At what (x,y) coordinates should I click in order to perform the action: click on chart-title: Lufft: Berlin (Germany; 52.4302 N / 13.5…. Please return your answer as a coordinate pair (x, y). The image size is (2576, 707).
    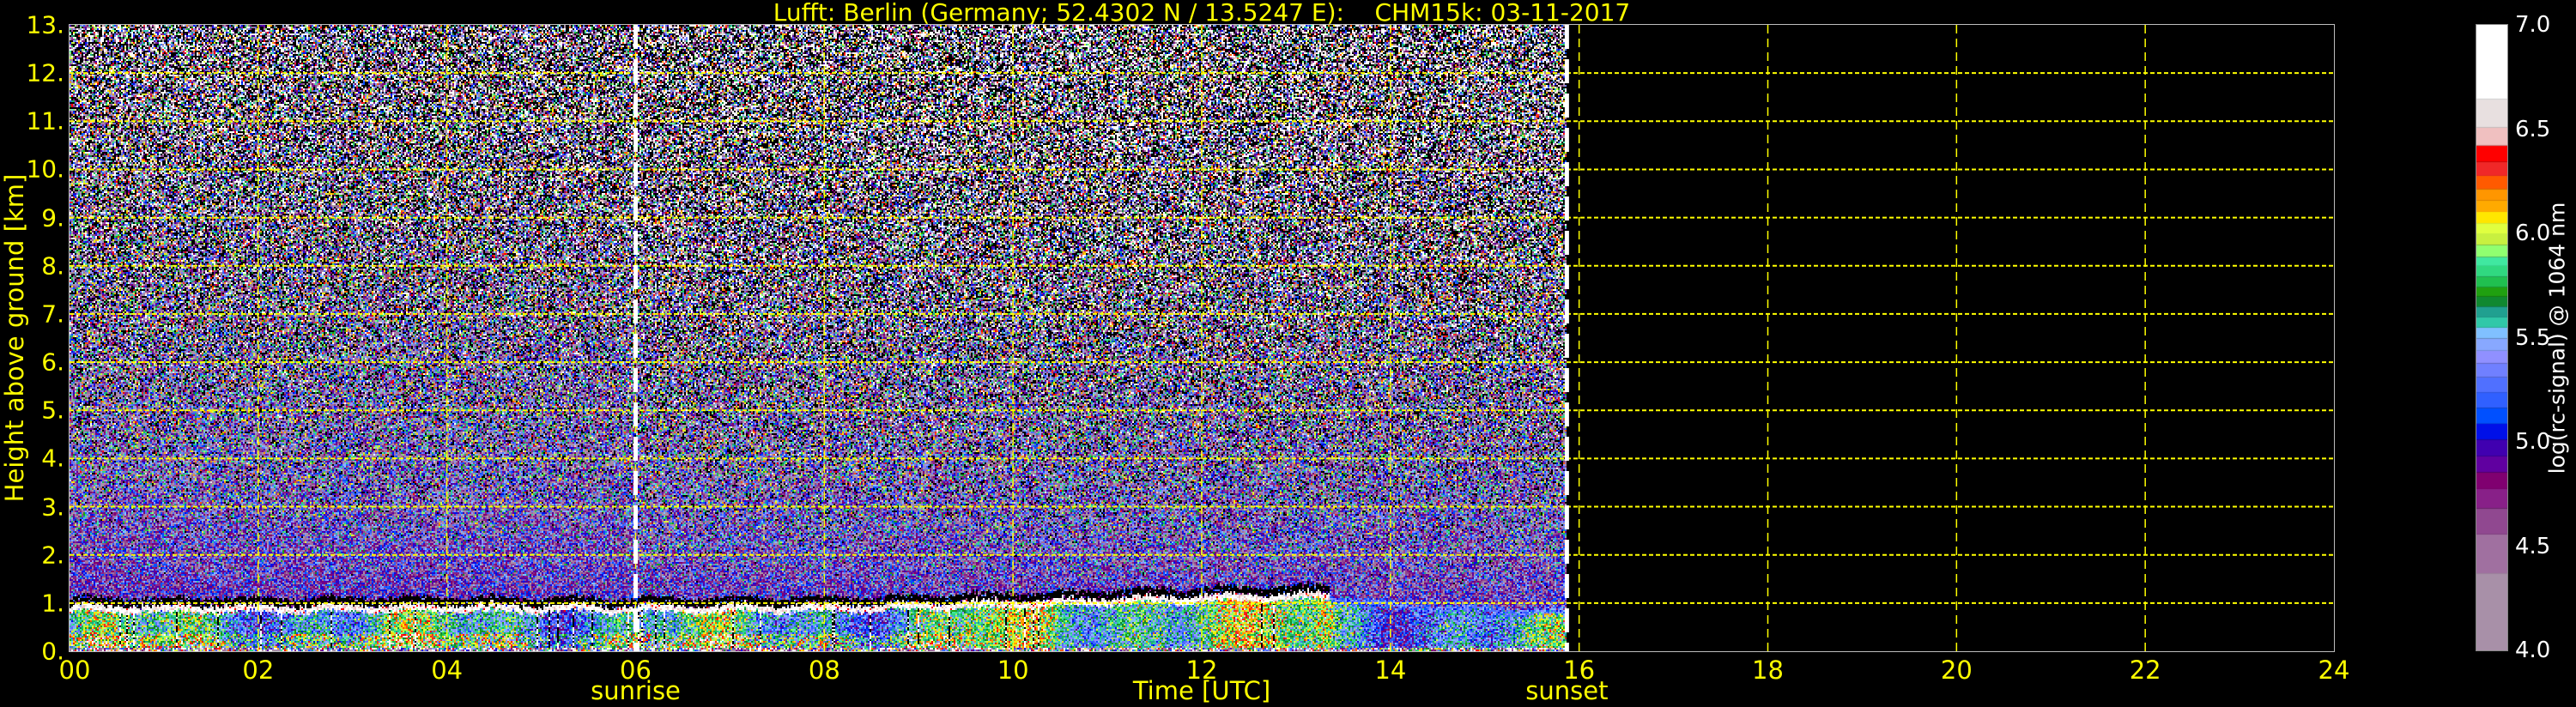
    Looking at the image, I should click on (1202, 14).